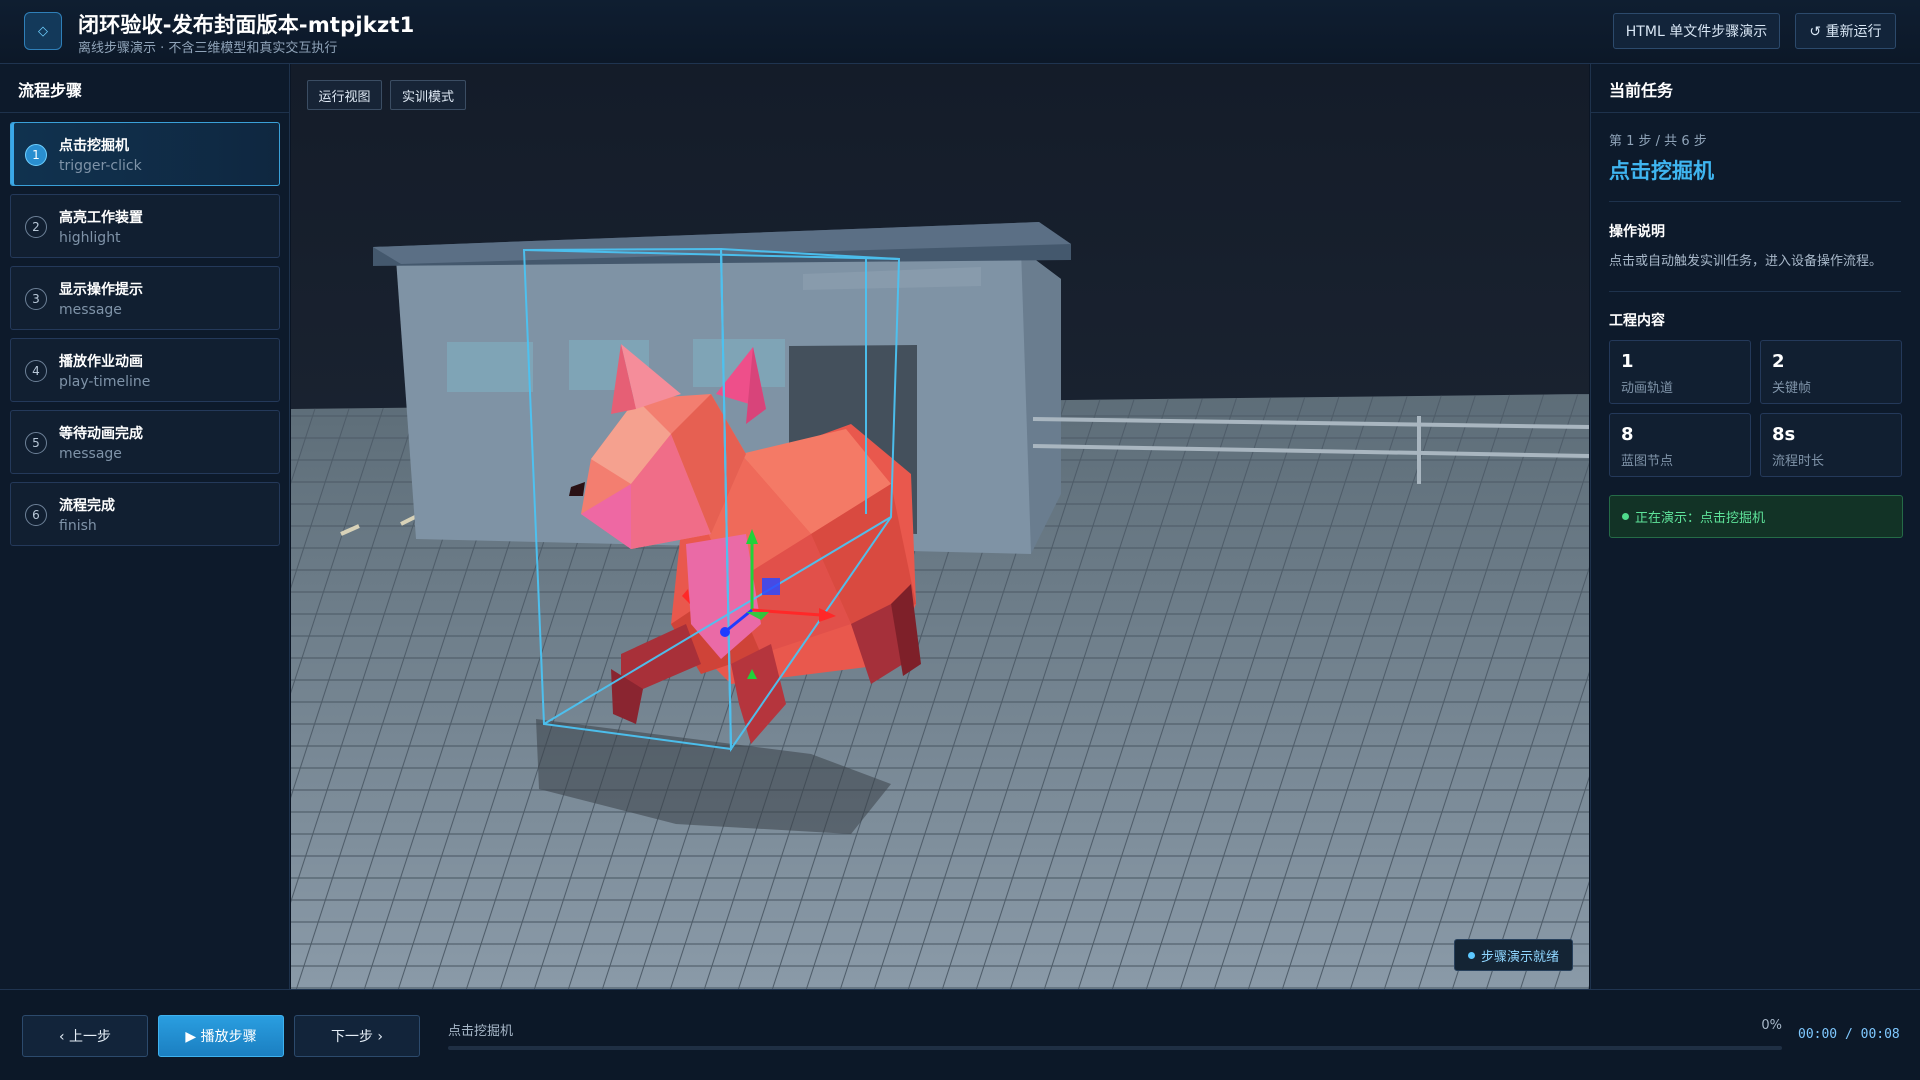  I want to click on status-chip-text: 步骤演示就绪, so click(1519, 957).